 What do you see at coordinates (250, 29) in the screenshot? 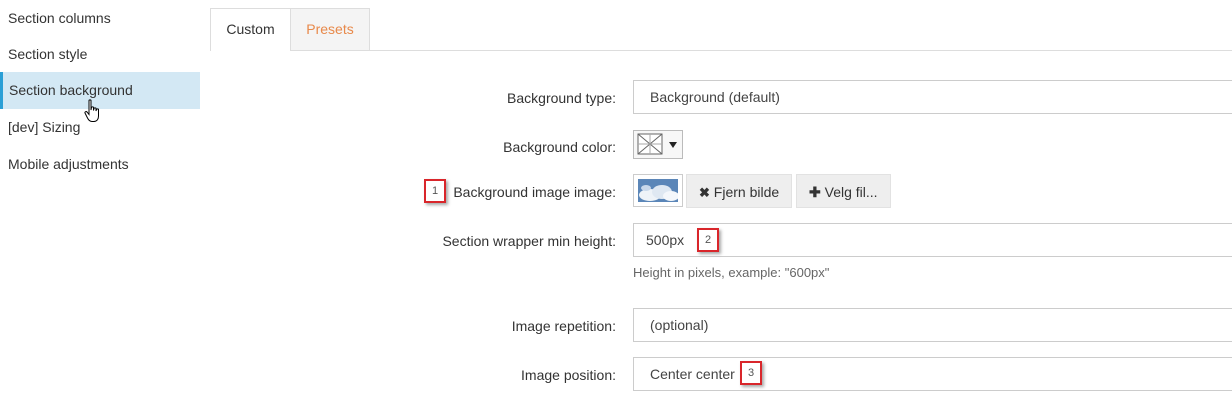
I see `tab-custom: Custom` at bounding box center [250, 29].